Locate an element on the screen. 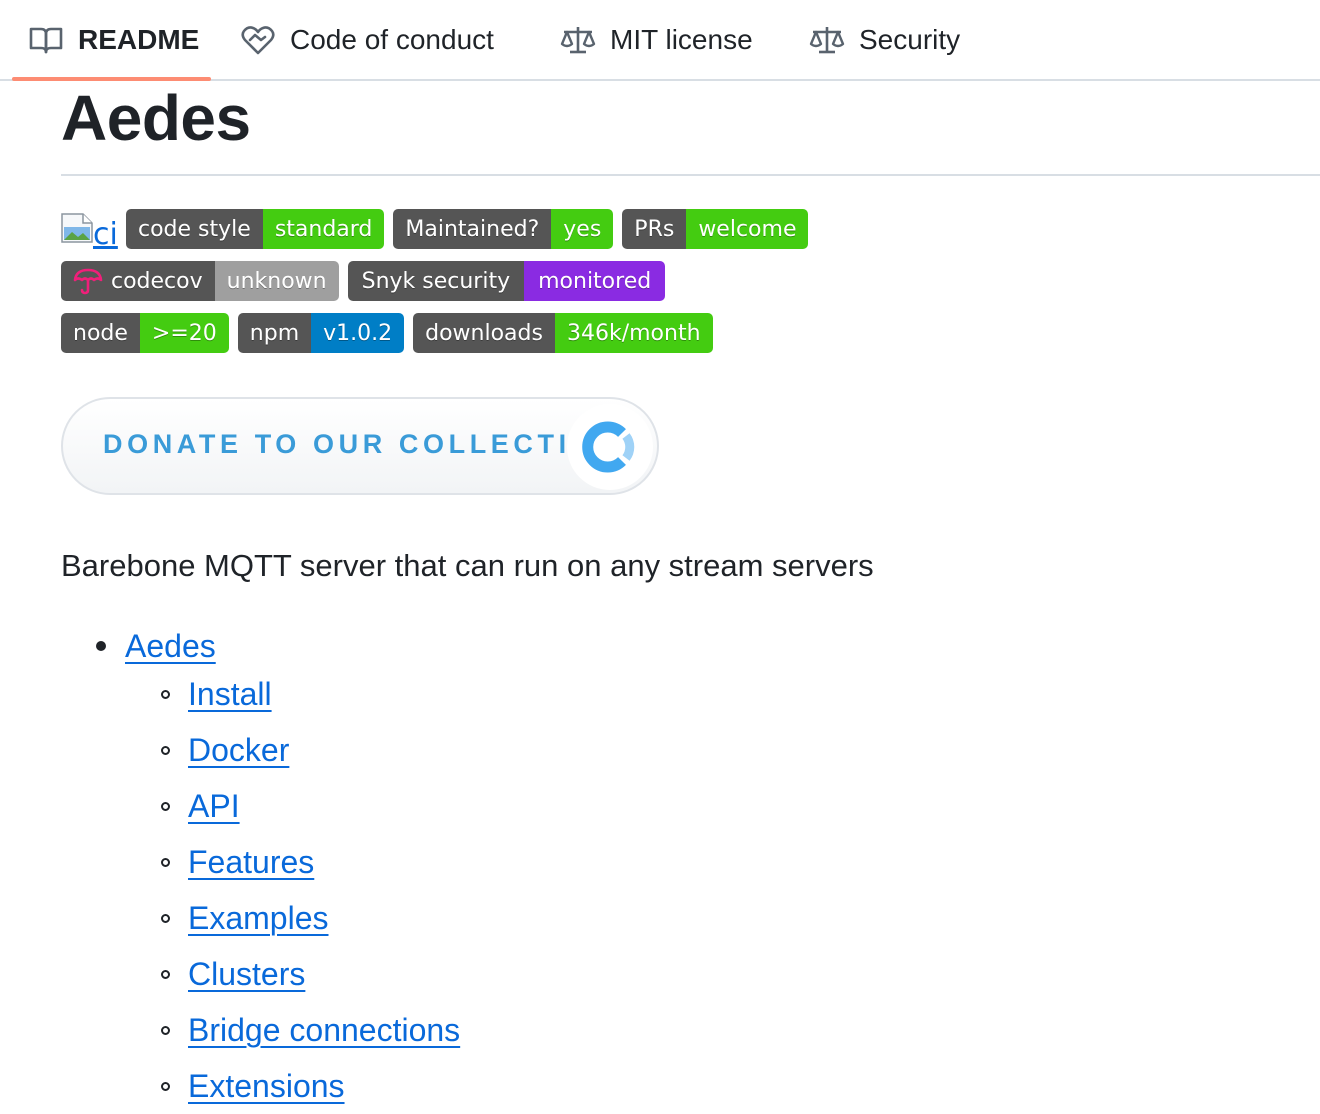 The image size is (1320, 1114). tab-readme-label: README is located at coordinates (139, 39).